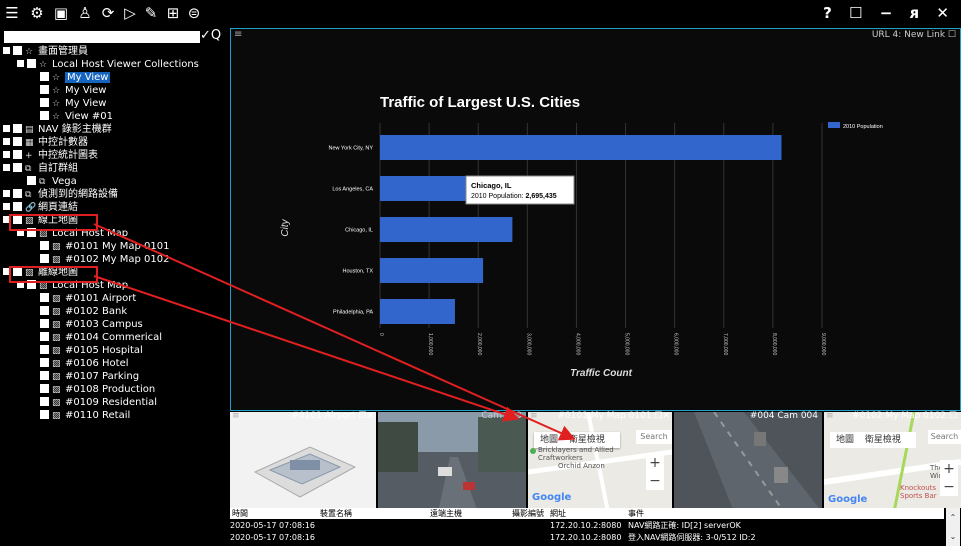 The height and width of the screenshot is (546, 961). Describe the element at coordinates (79, 363) in the screenshot. I see `tree-node: ▨ #0106 Hotel` at that location.